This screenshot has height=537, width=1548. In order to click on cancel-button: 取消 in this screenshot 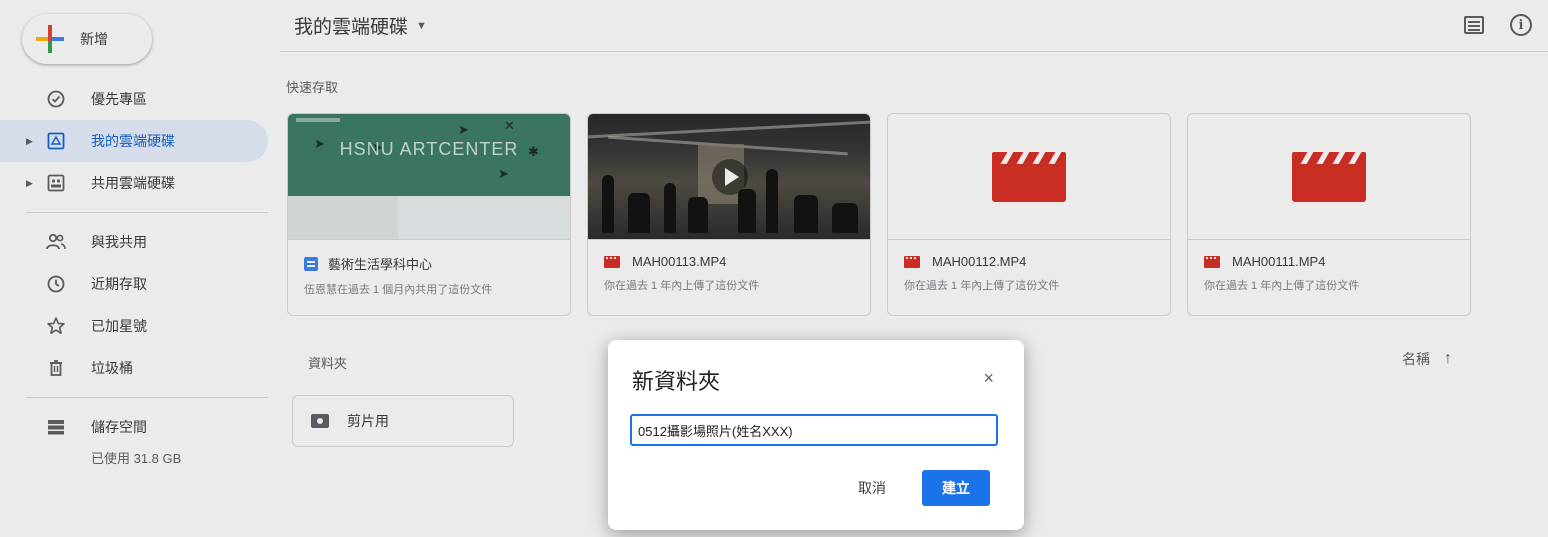, I will do `click(872, 488)`.